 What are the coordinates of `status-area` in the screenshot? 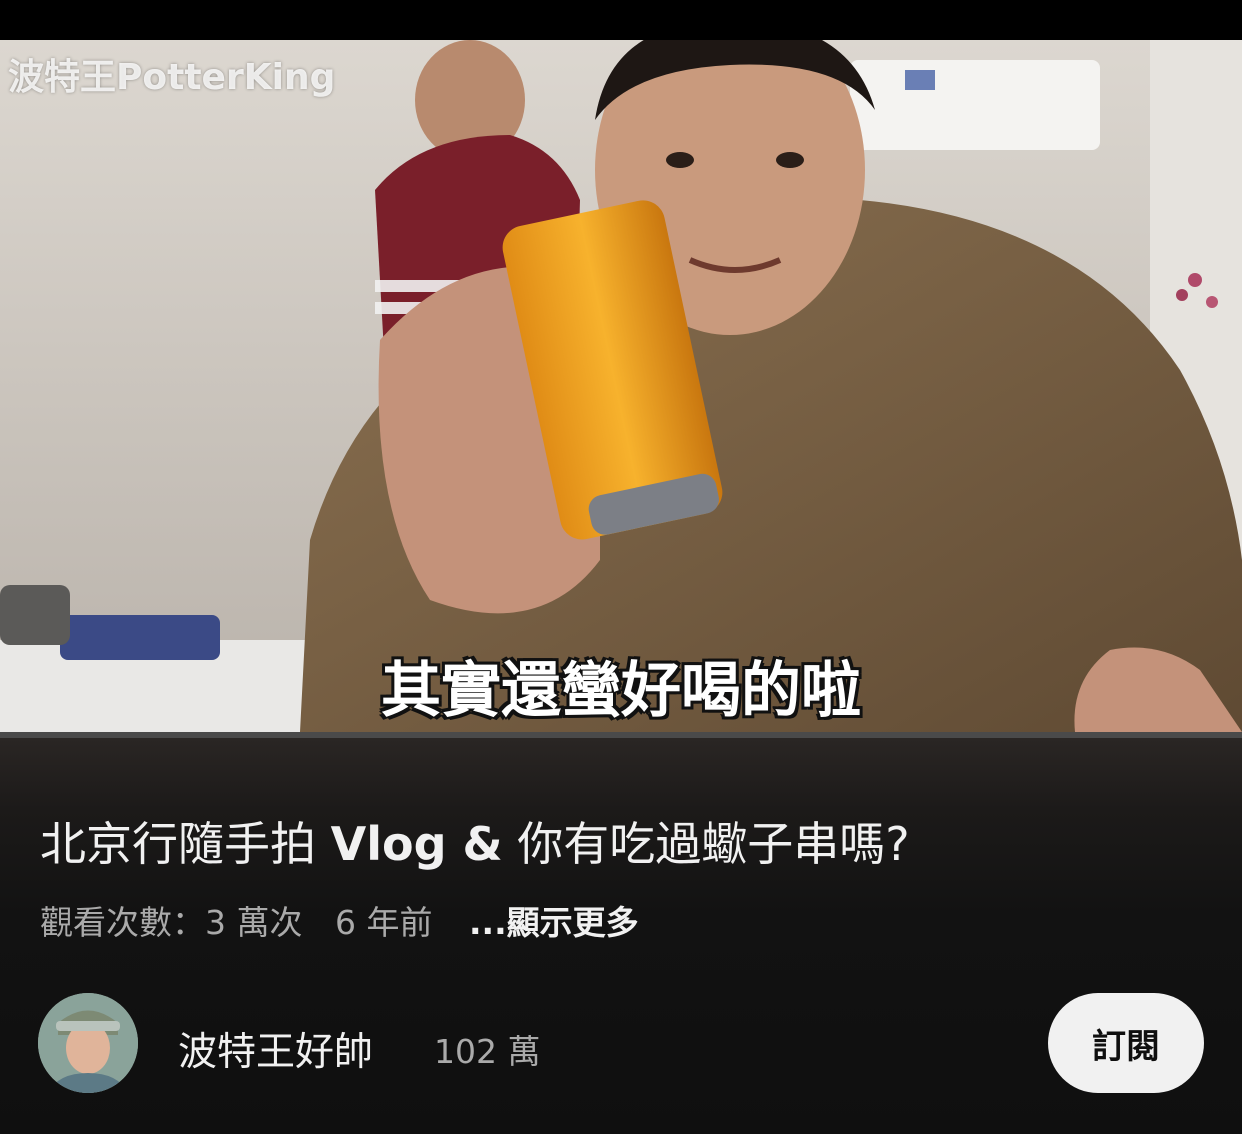 It's located at (621, 20).